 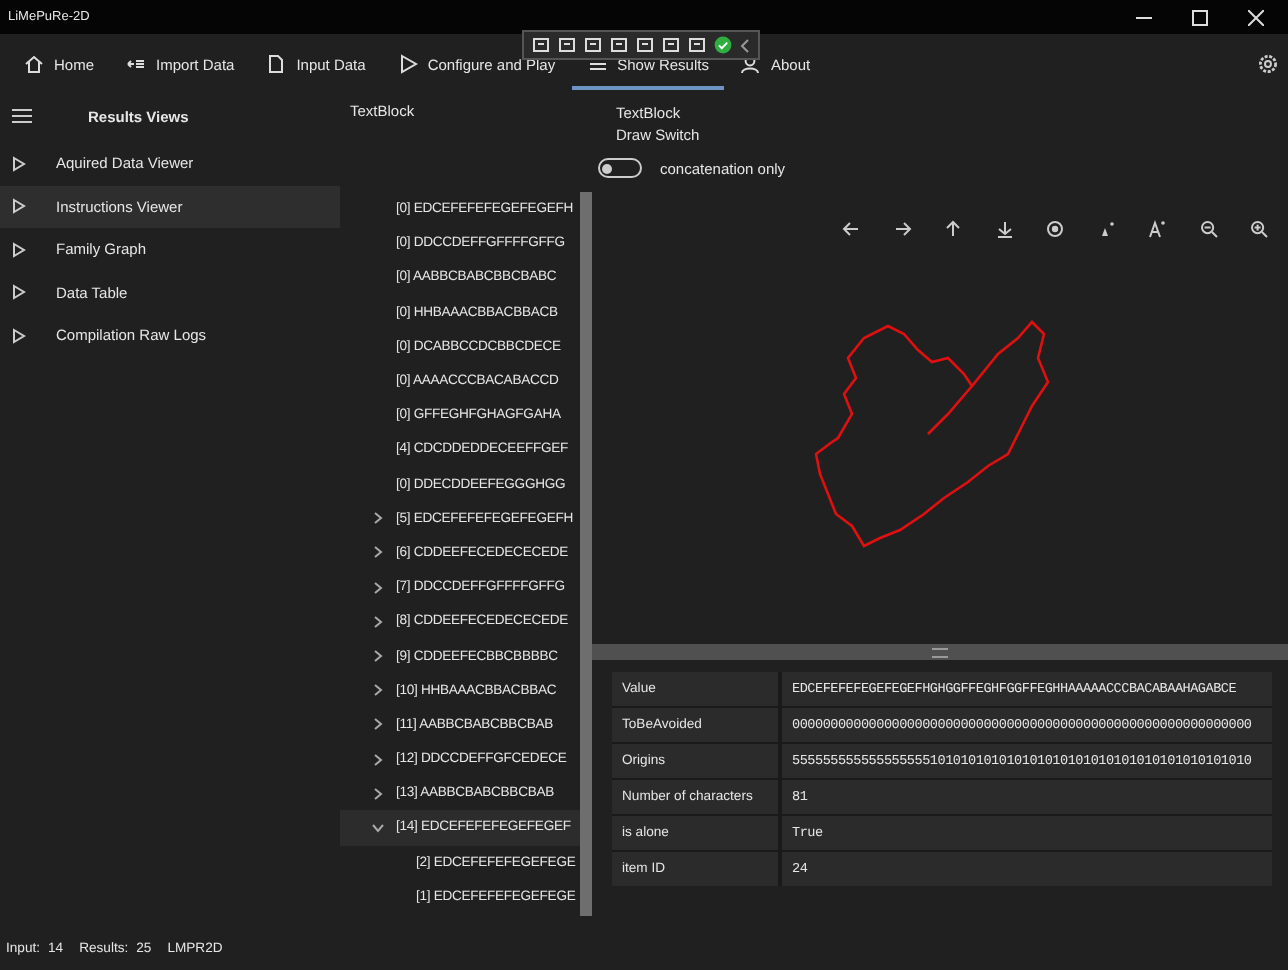 I want to click on scrollbar, so click(x=586, y=554).